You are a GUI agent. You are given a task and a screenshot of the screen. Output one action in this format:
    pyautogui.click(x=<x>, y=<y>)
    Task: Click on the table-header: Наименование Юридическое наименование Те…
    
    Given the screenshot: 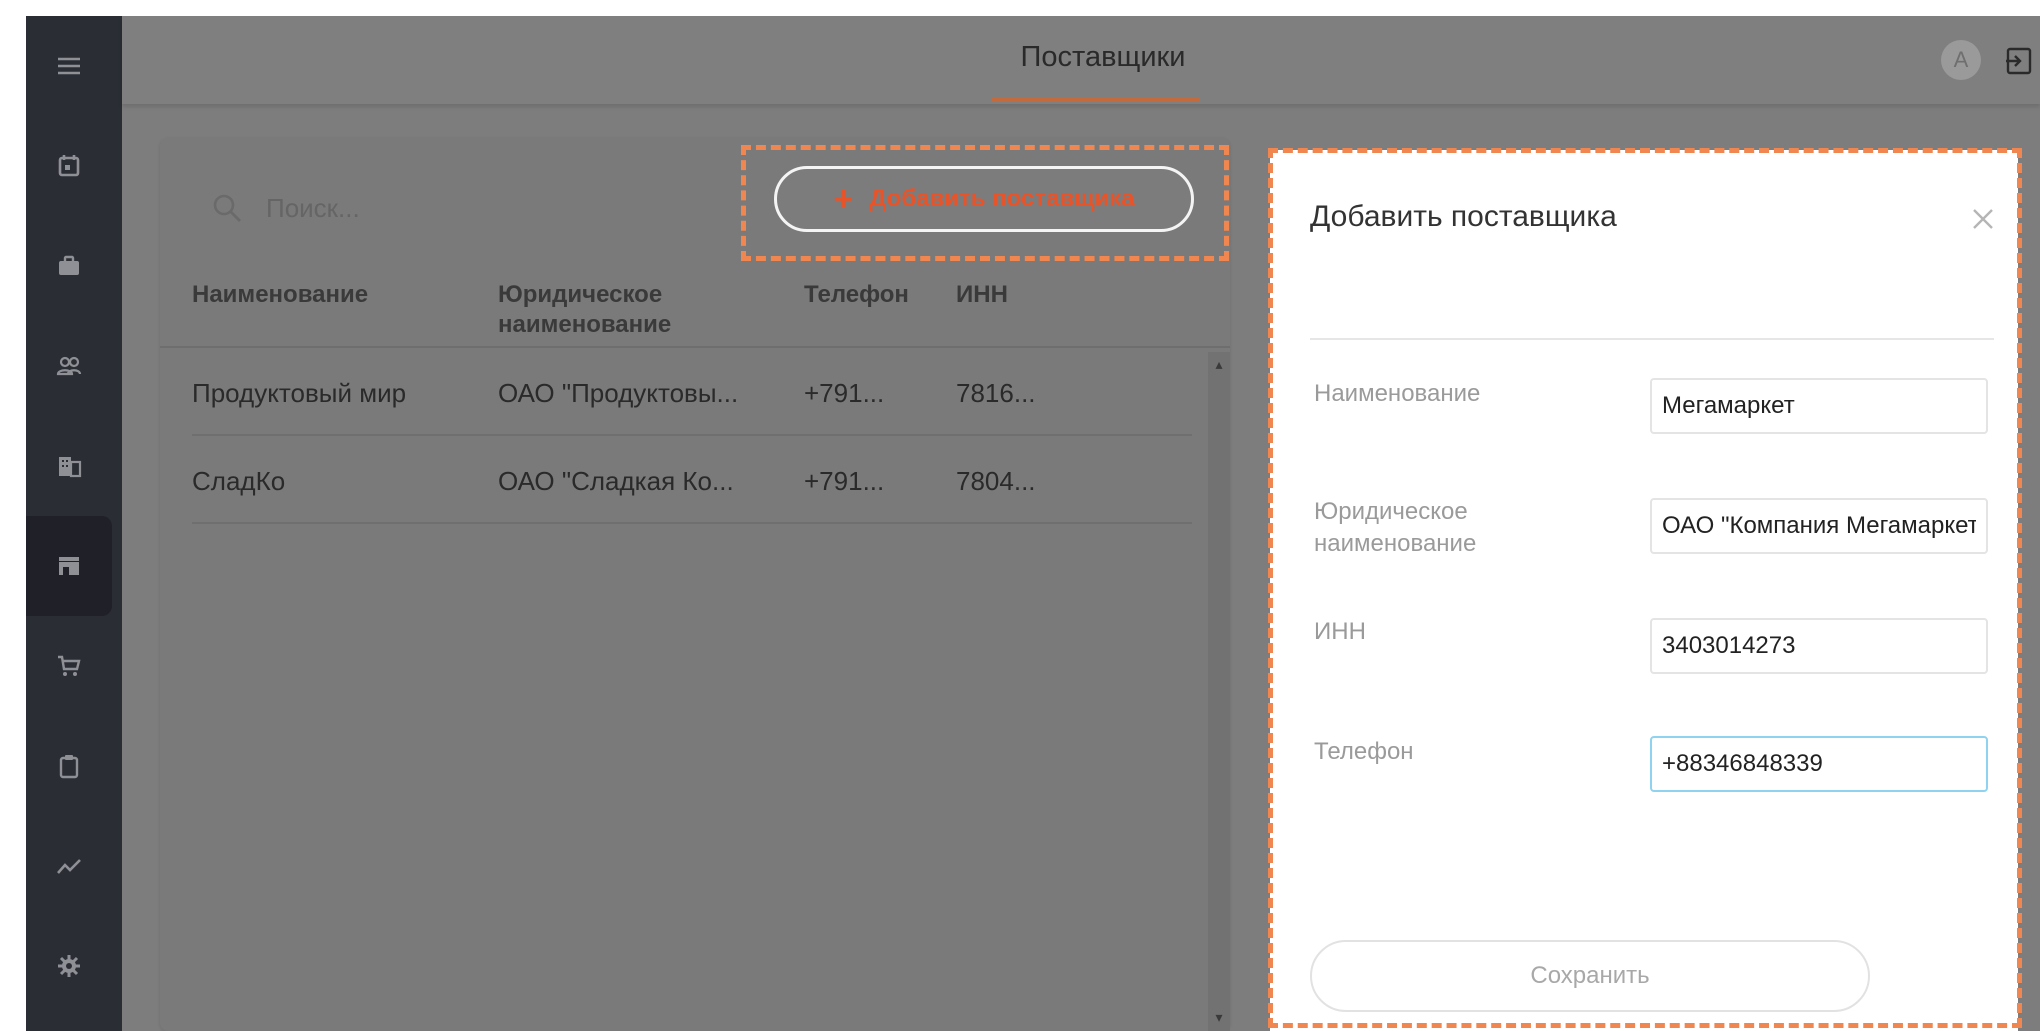 What is the action you would take?
    pyautogui.click(x=695, y=311)
    